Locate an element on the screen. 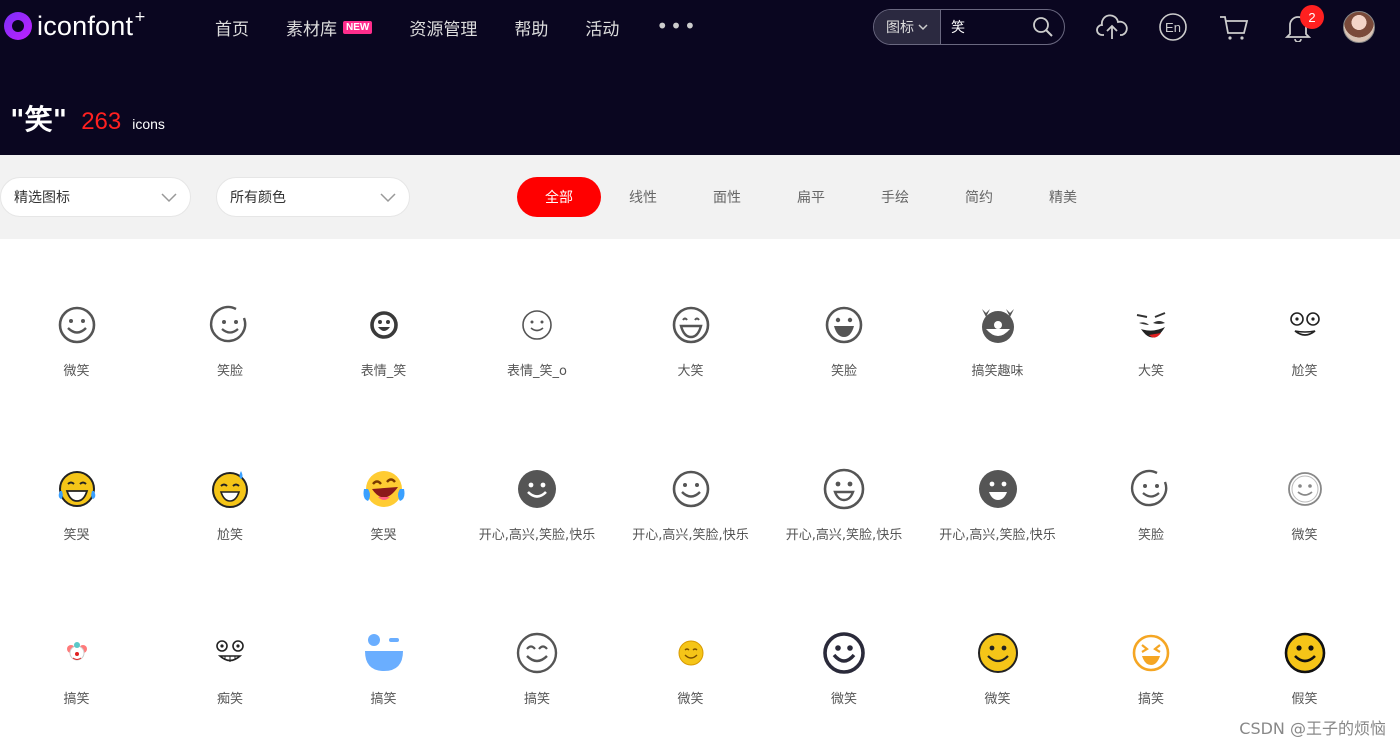 This screenshot has height=747, width=1400. icon-card-label: 笑脸 is located at coordinates (229, 371).